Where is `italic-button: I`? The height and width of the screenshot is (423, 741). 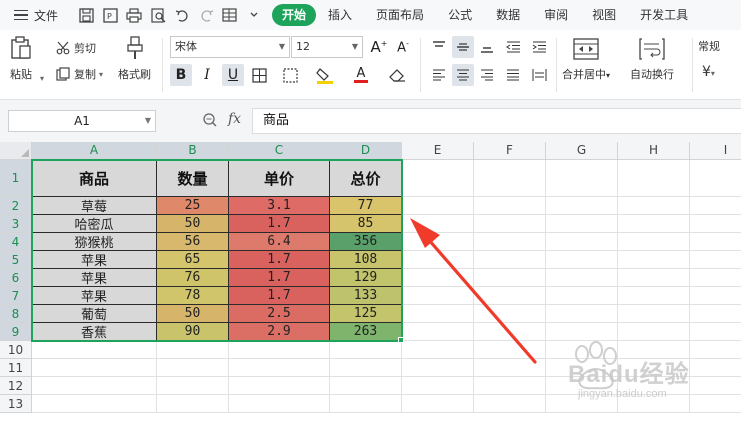 italic-button: I is located at coordinates (207, 75).